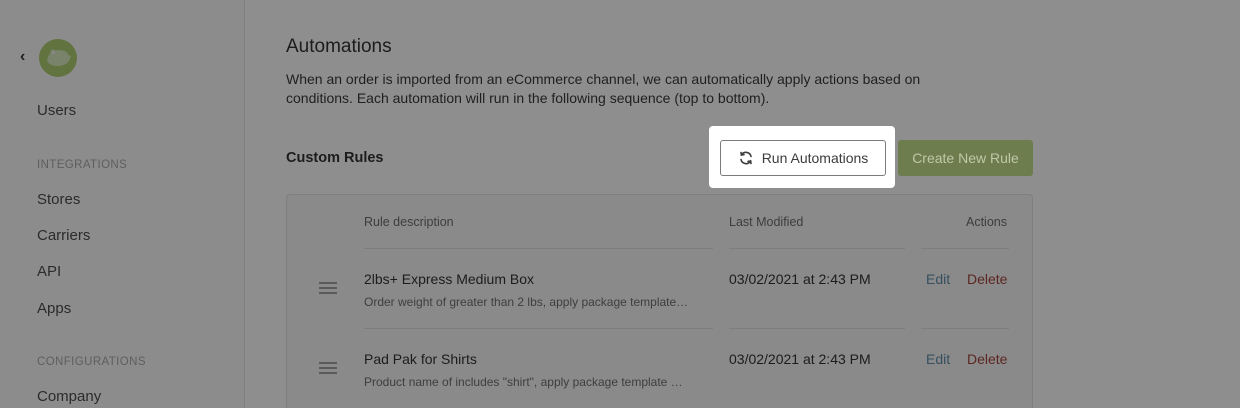 The image size is (1240, 408). I want to click on custom-rules-heading: Custom Rules, so click(335, 158).